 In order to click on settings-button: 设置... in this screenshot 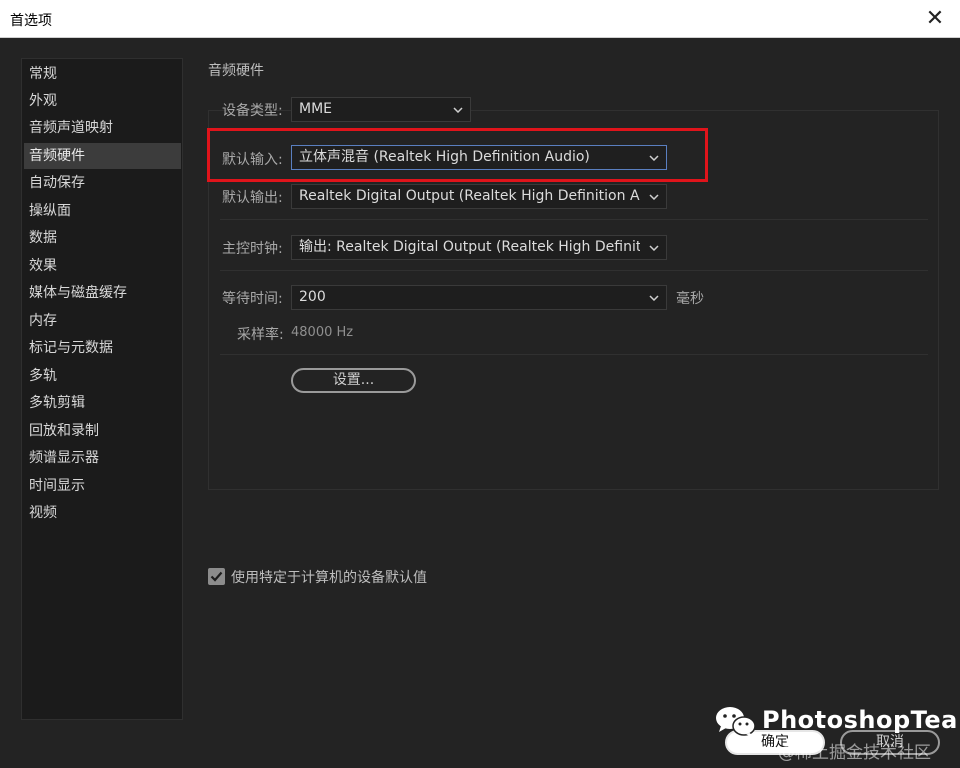, I will do `click(353, 380)`.